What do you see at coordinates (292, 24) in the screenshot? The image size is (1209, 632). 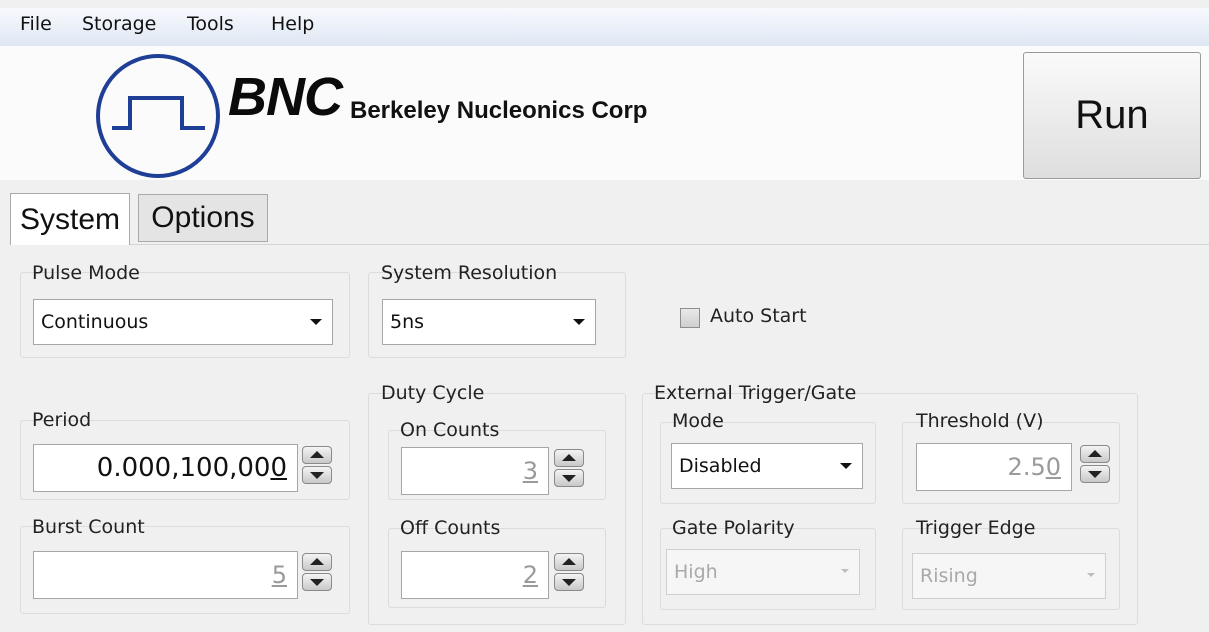 I see `menu-help: Help` at bounding box center [292, 24].